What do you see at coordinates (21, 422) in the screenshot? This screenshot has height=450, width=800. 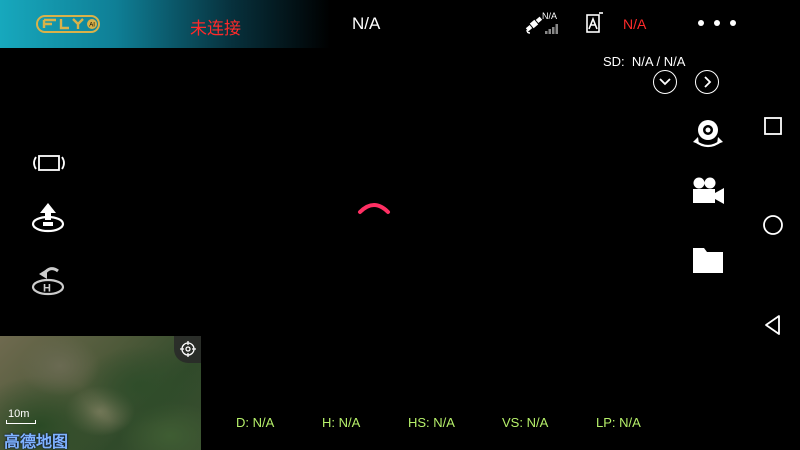 I see `map-scale-bar` at bounding box center [21, 422].